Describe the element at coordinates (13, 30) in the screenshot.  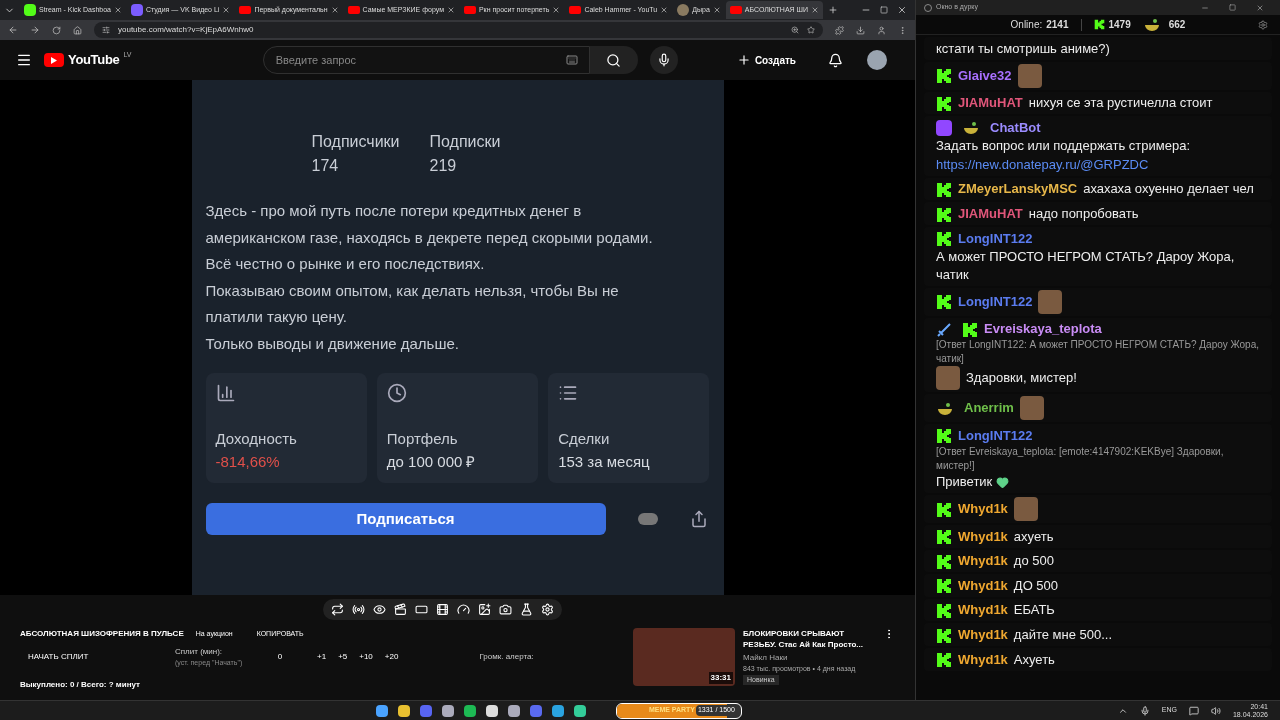
I see `back-icon` at that location.